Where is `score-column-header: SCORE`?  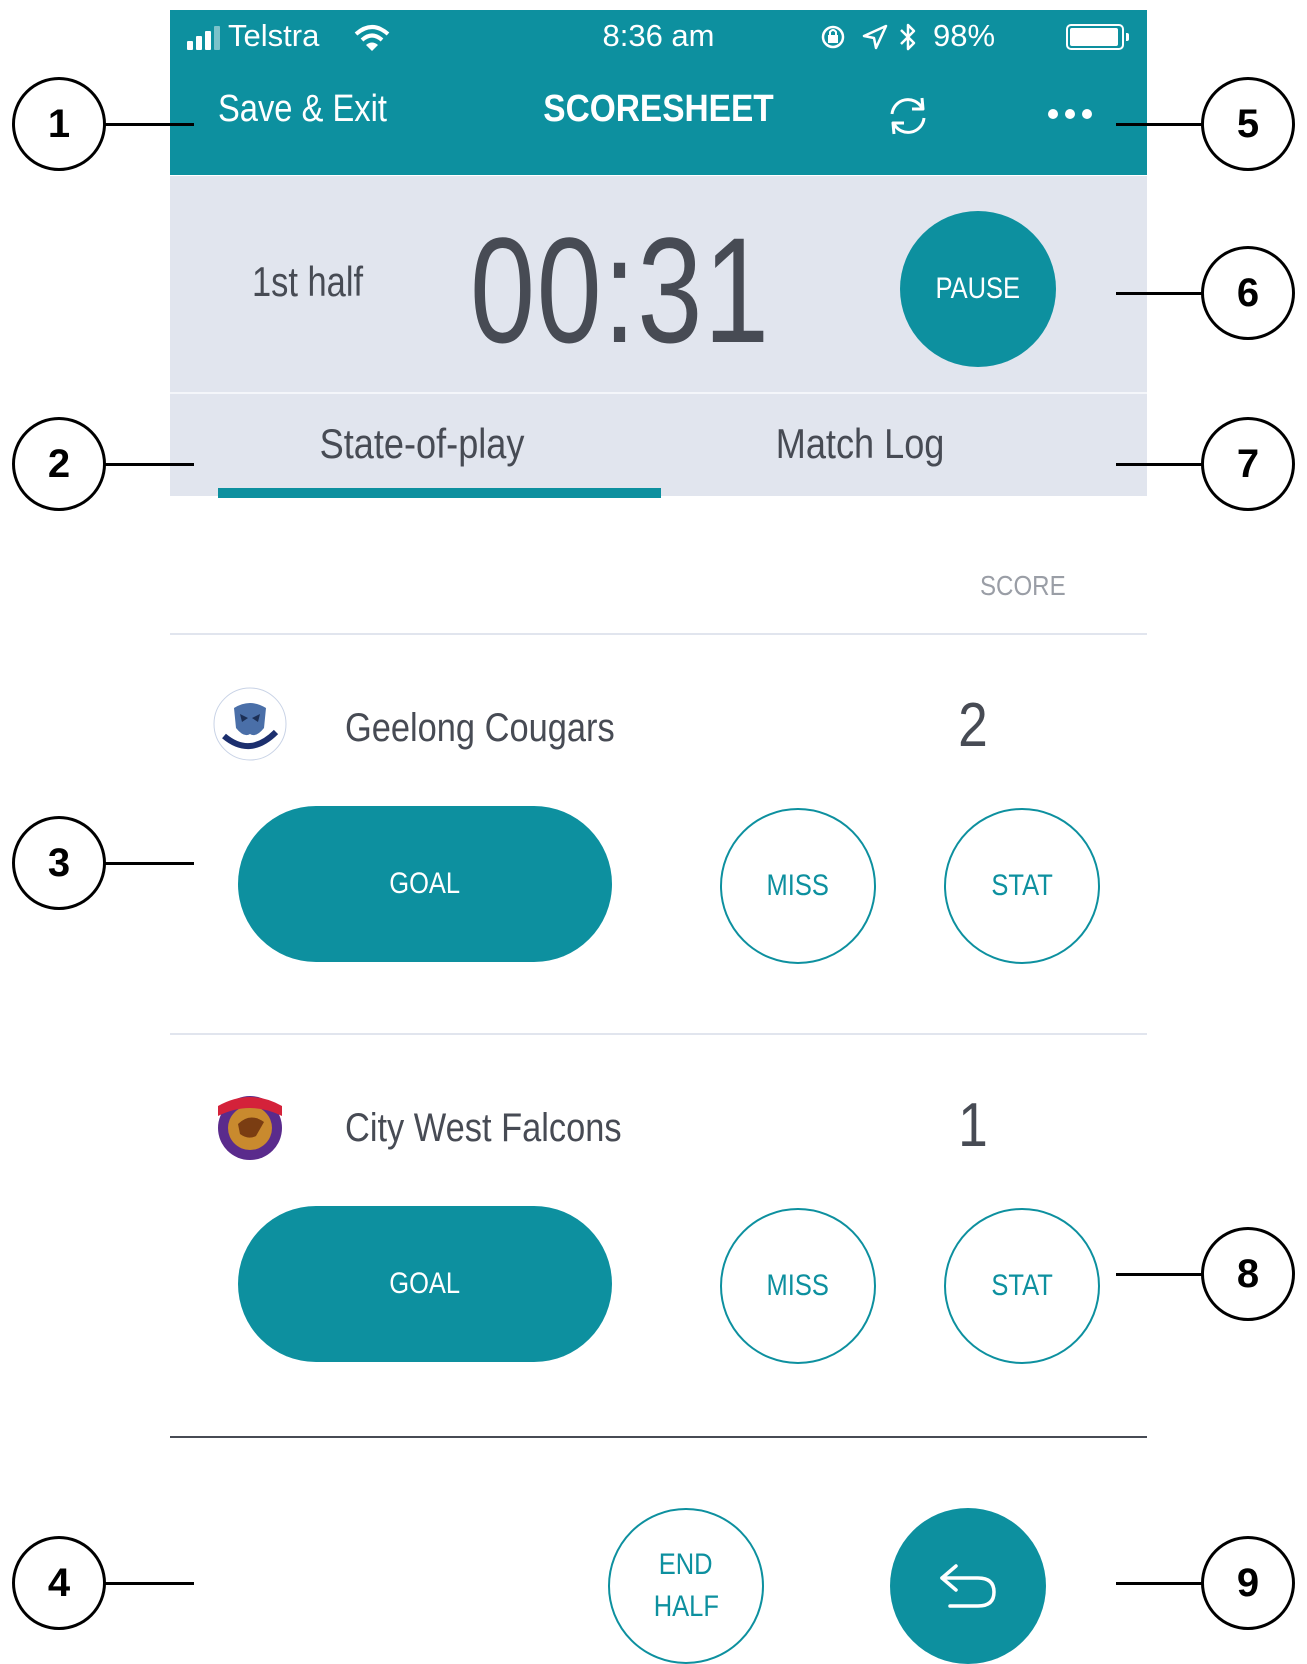
score-column-header: SCORE is located at coordinates (1023, 585).